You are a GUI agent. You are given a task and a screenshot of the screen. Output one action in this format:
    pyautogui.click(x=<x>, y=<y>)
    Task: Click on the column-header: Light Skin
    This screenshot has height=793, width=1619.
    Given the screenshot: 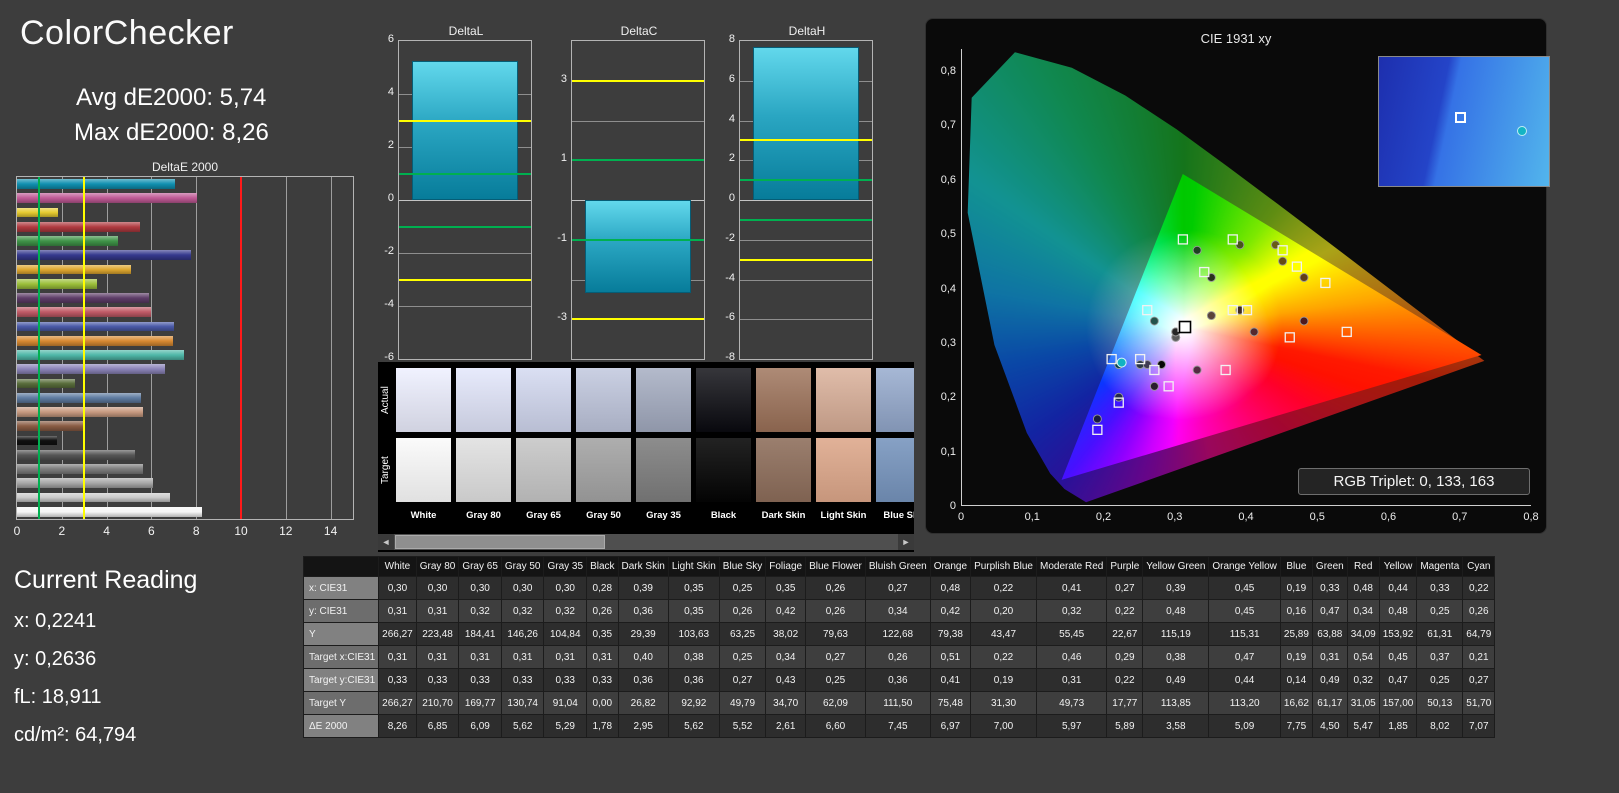 What is the action you would take?
    pyautogui.click(x=693, y=566)
    